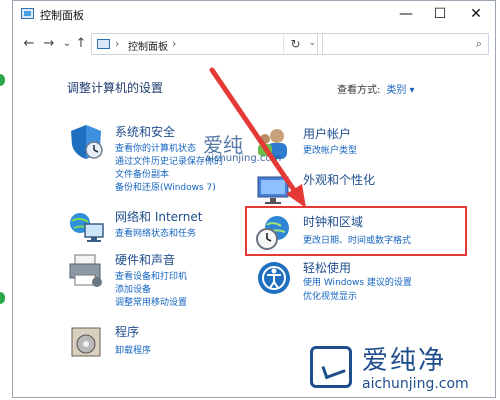  Describe the element at coordinates (158, 216) in the screenshot. I see `category-title: 网络和 Internet` at that location.